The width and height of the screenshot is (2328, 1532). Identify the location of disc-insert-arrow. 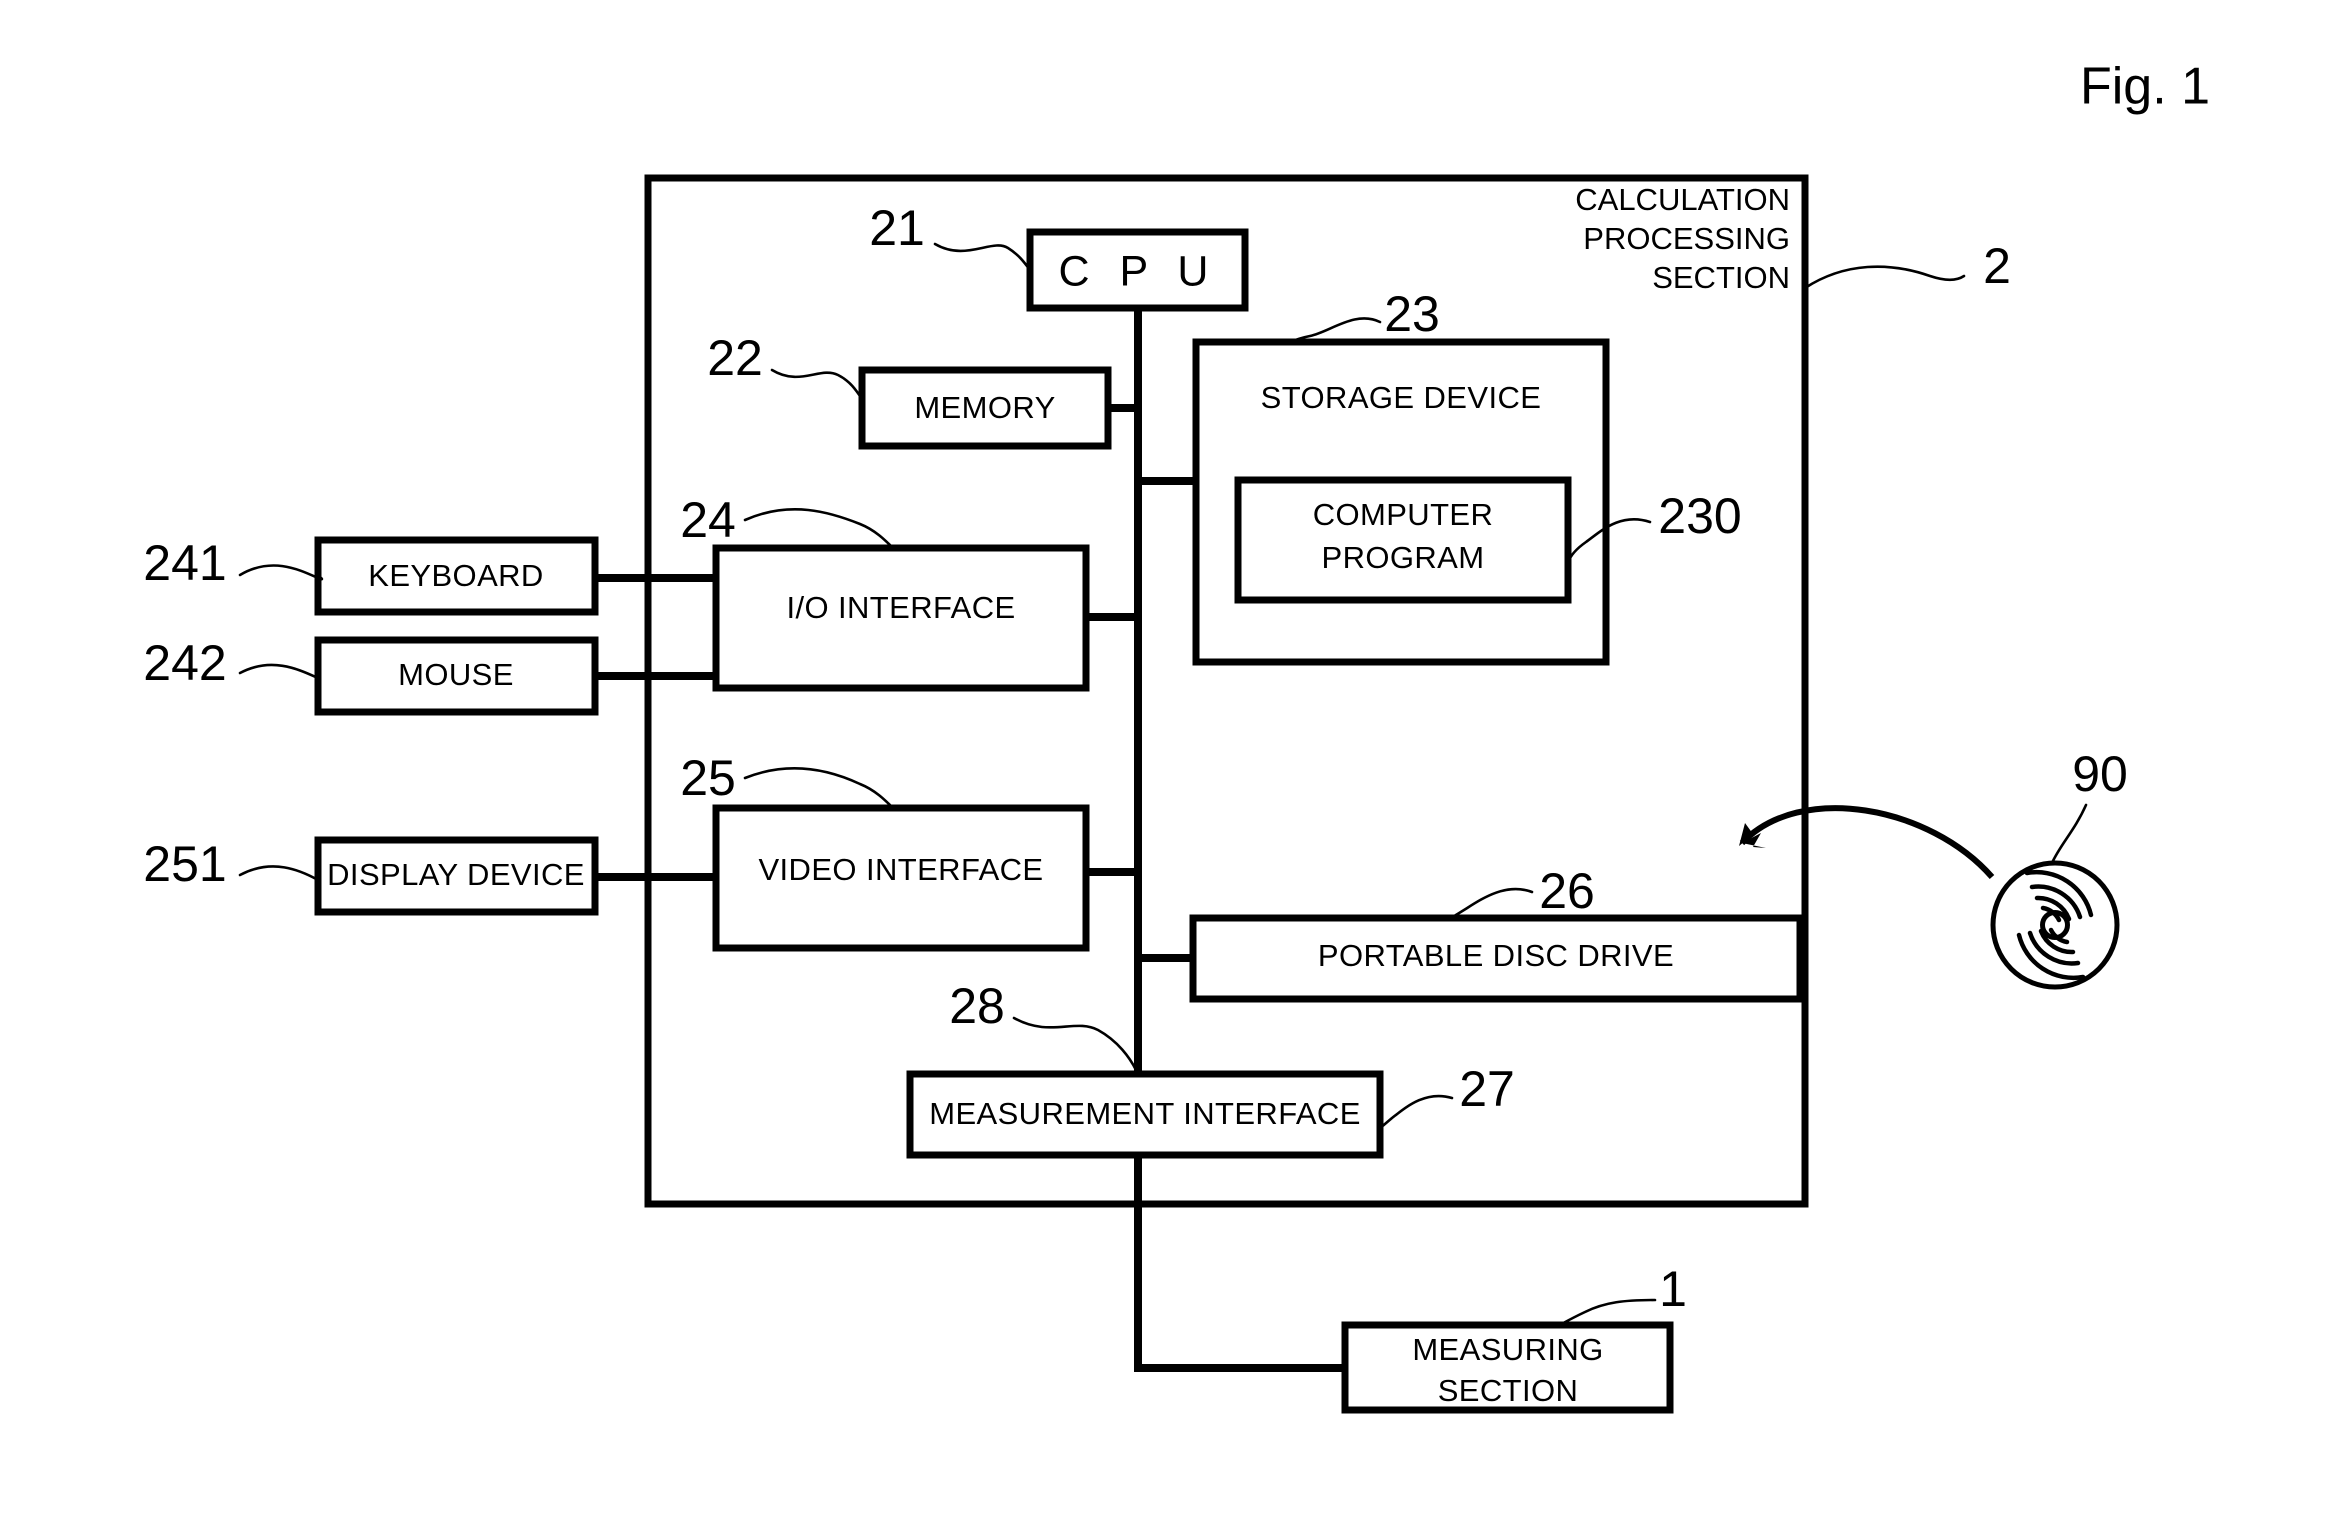
(1867, 842).